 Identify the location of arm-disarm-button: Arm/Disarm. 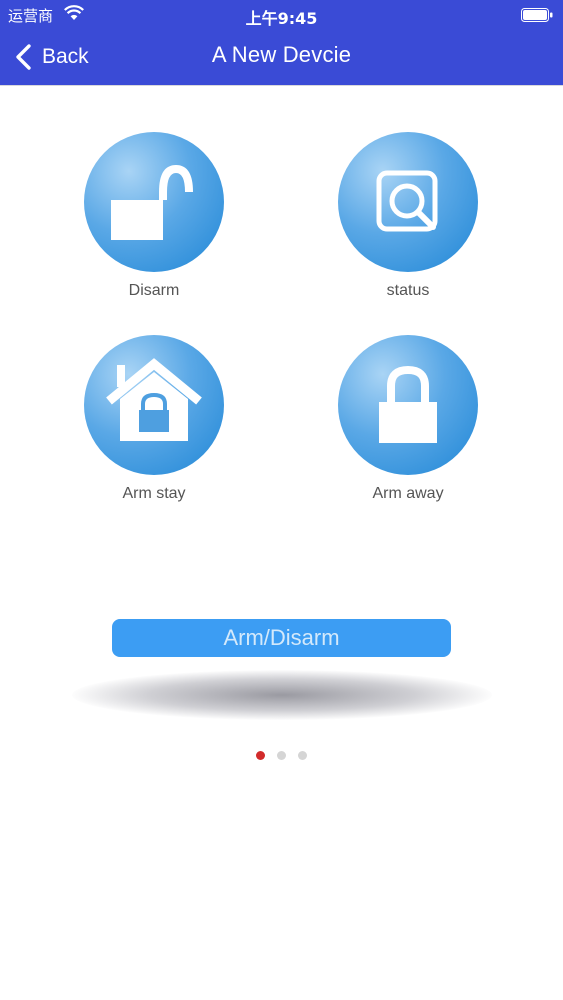
(281, 638).